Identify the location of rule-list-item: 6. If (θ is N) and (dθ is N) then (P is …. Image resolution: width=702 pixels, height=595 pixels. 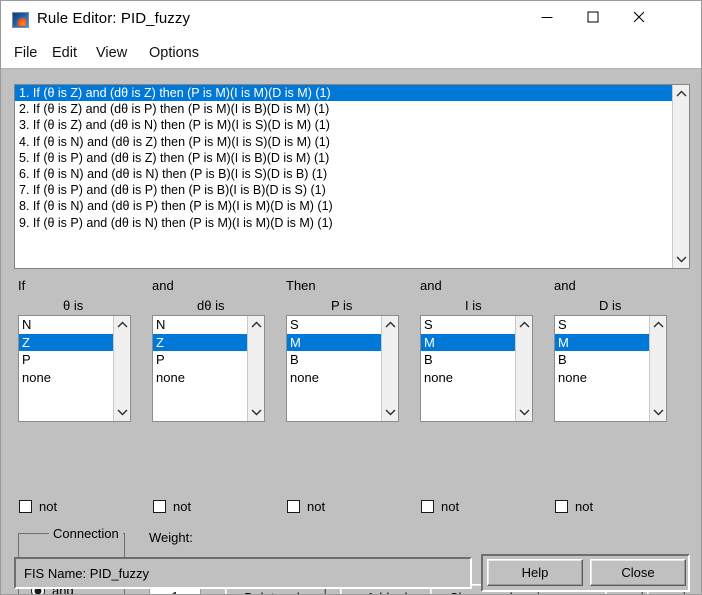
(343, 174).